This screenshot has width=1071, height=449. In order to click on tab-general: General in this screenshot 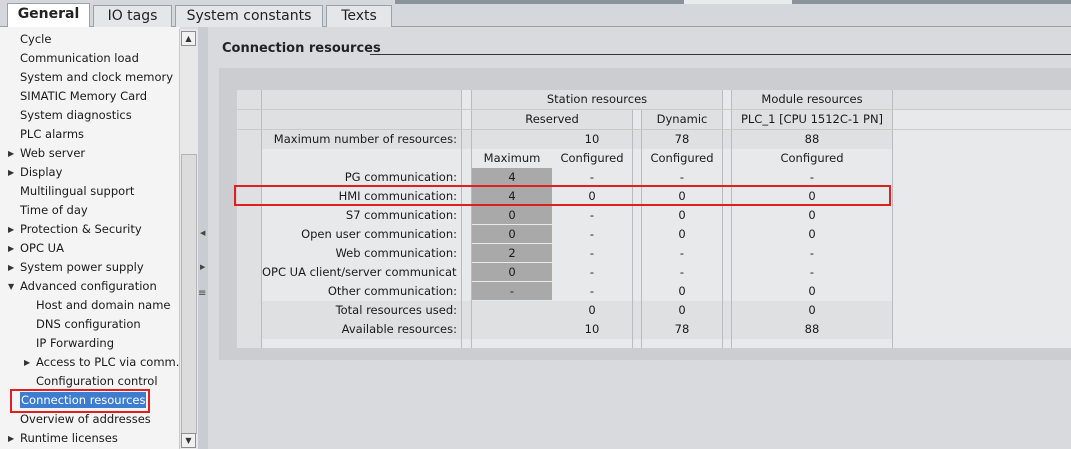, I will do `click(48, 15)`.